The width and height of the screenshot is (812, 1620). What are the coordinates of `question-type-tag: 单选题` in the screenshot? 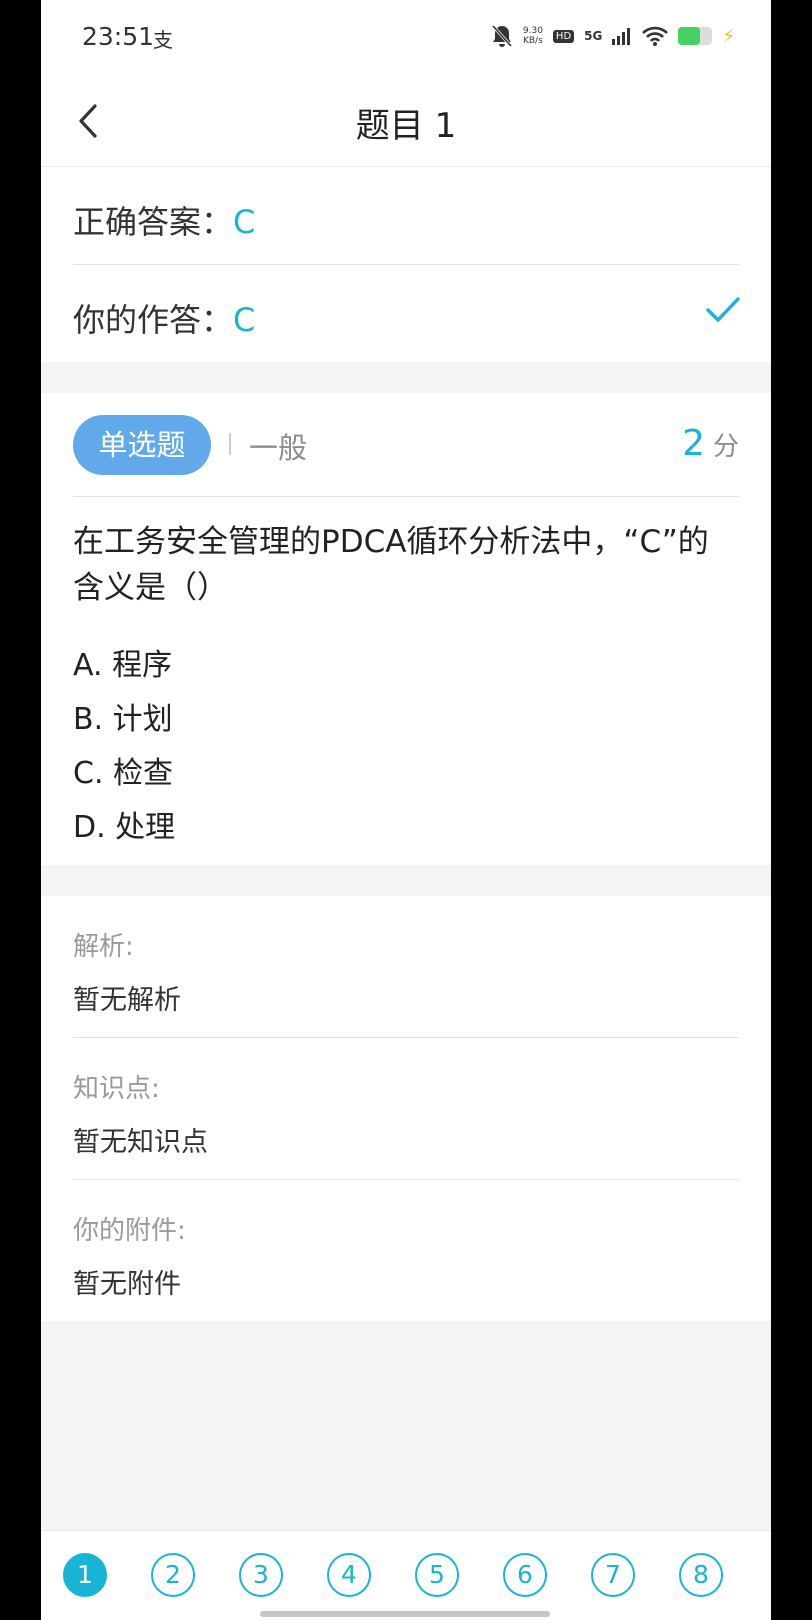 It's located at (142, 445).